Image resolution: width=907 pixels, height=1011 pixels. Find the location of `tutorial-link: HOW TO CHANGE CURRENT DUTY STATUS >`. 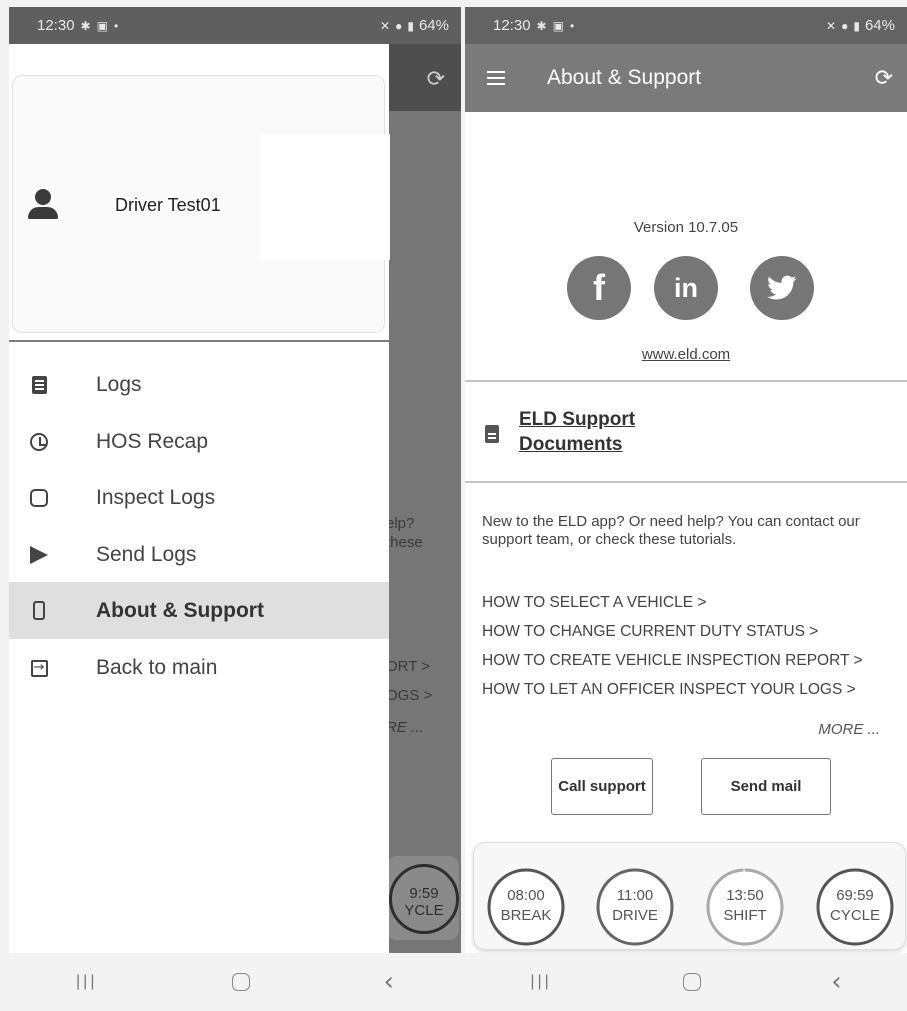

tutorial-link: HOW TO CHANGE CURRENT DUTY STATUS > is located at coordinates (650, 632).